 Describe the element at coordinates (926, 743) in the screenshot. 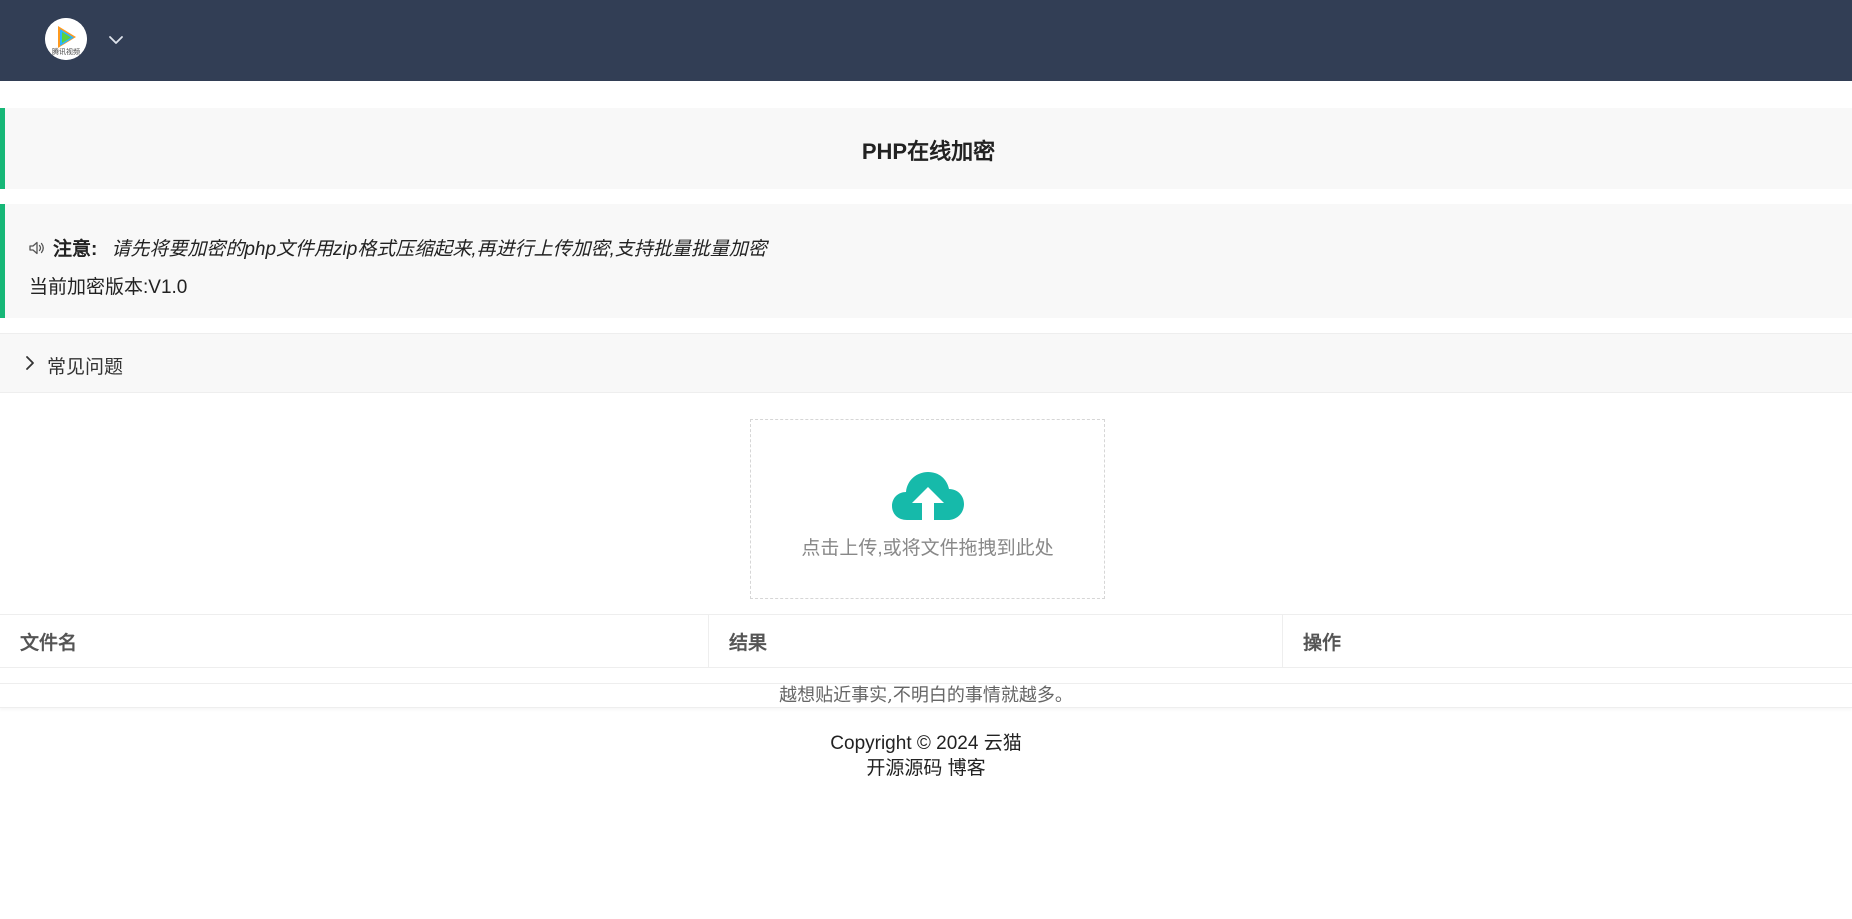

I see `copyright-text: Copyright © 2024 云猫` at that location.